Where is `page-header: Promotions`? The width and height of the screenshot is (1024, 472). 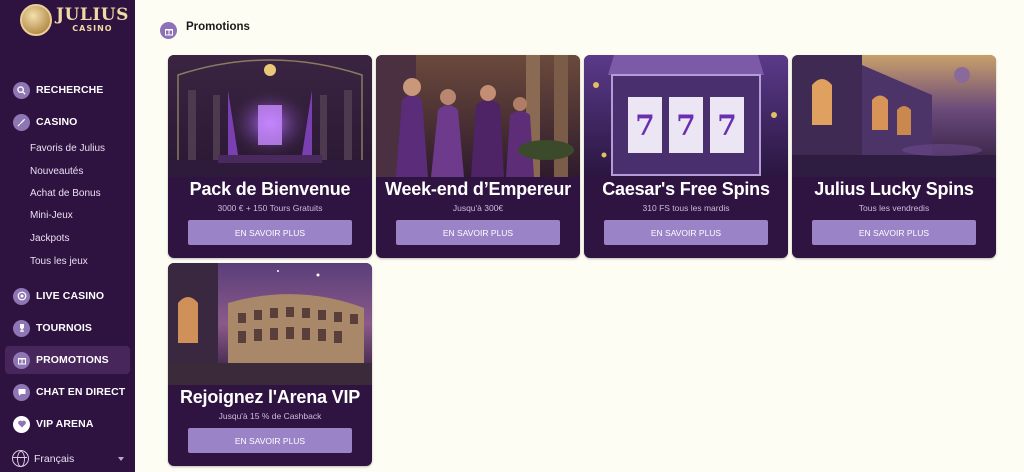 page-header: Promotions is located at coordinates (205, 30).